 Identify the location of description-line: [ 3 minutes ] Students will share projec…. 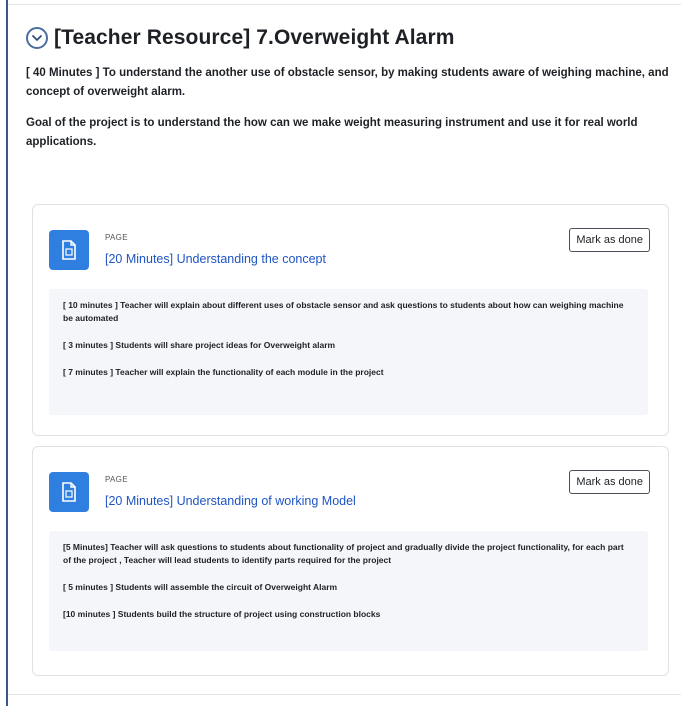
(199, 345).